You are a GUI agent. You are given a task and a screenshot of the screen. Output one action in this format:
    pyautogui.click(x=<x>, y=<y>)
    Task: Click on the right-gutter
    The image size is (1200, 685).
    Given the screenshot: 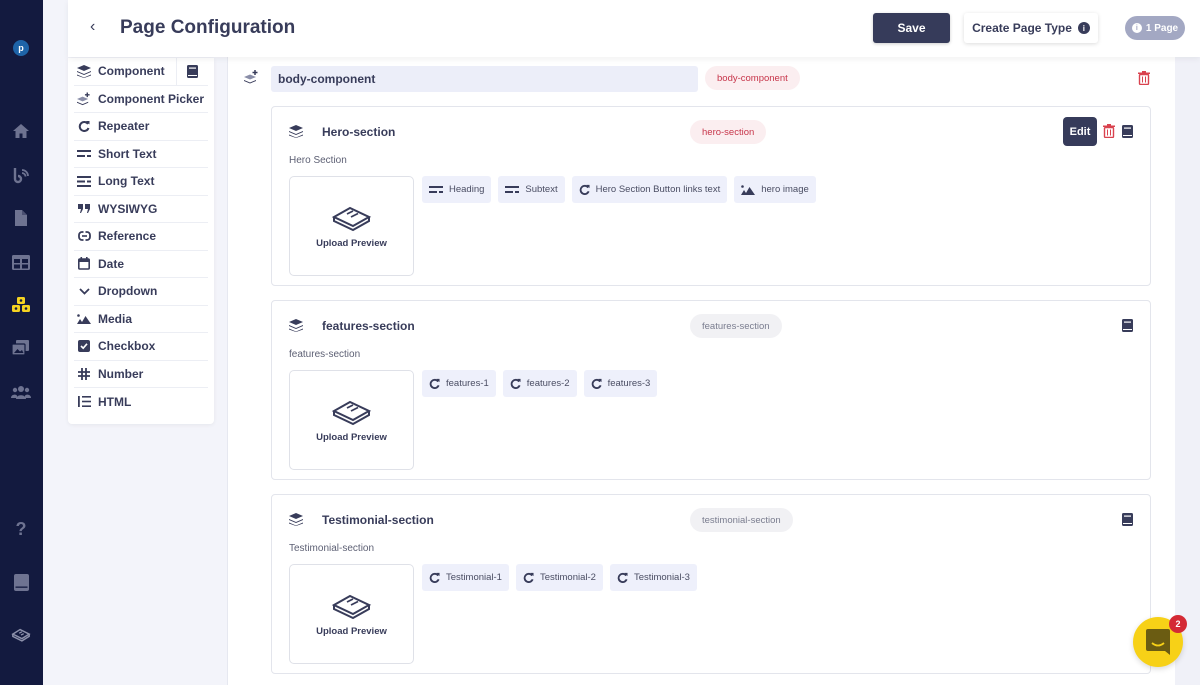 What is the action you would take?
    pyautogui.click(x=1187, y=371)
    